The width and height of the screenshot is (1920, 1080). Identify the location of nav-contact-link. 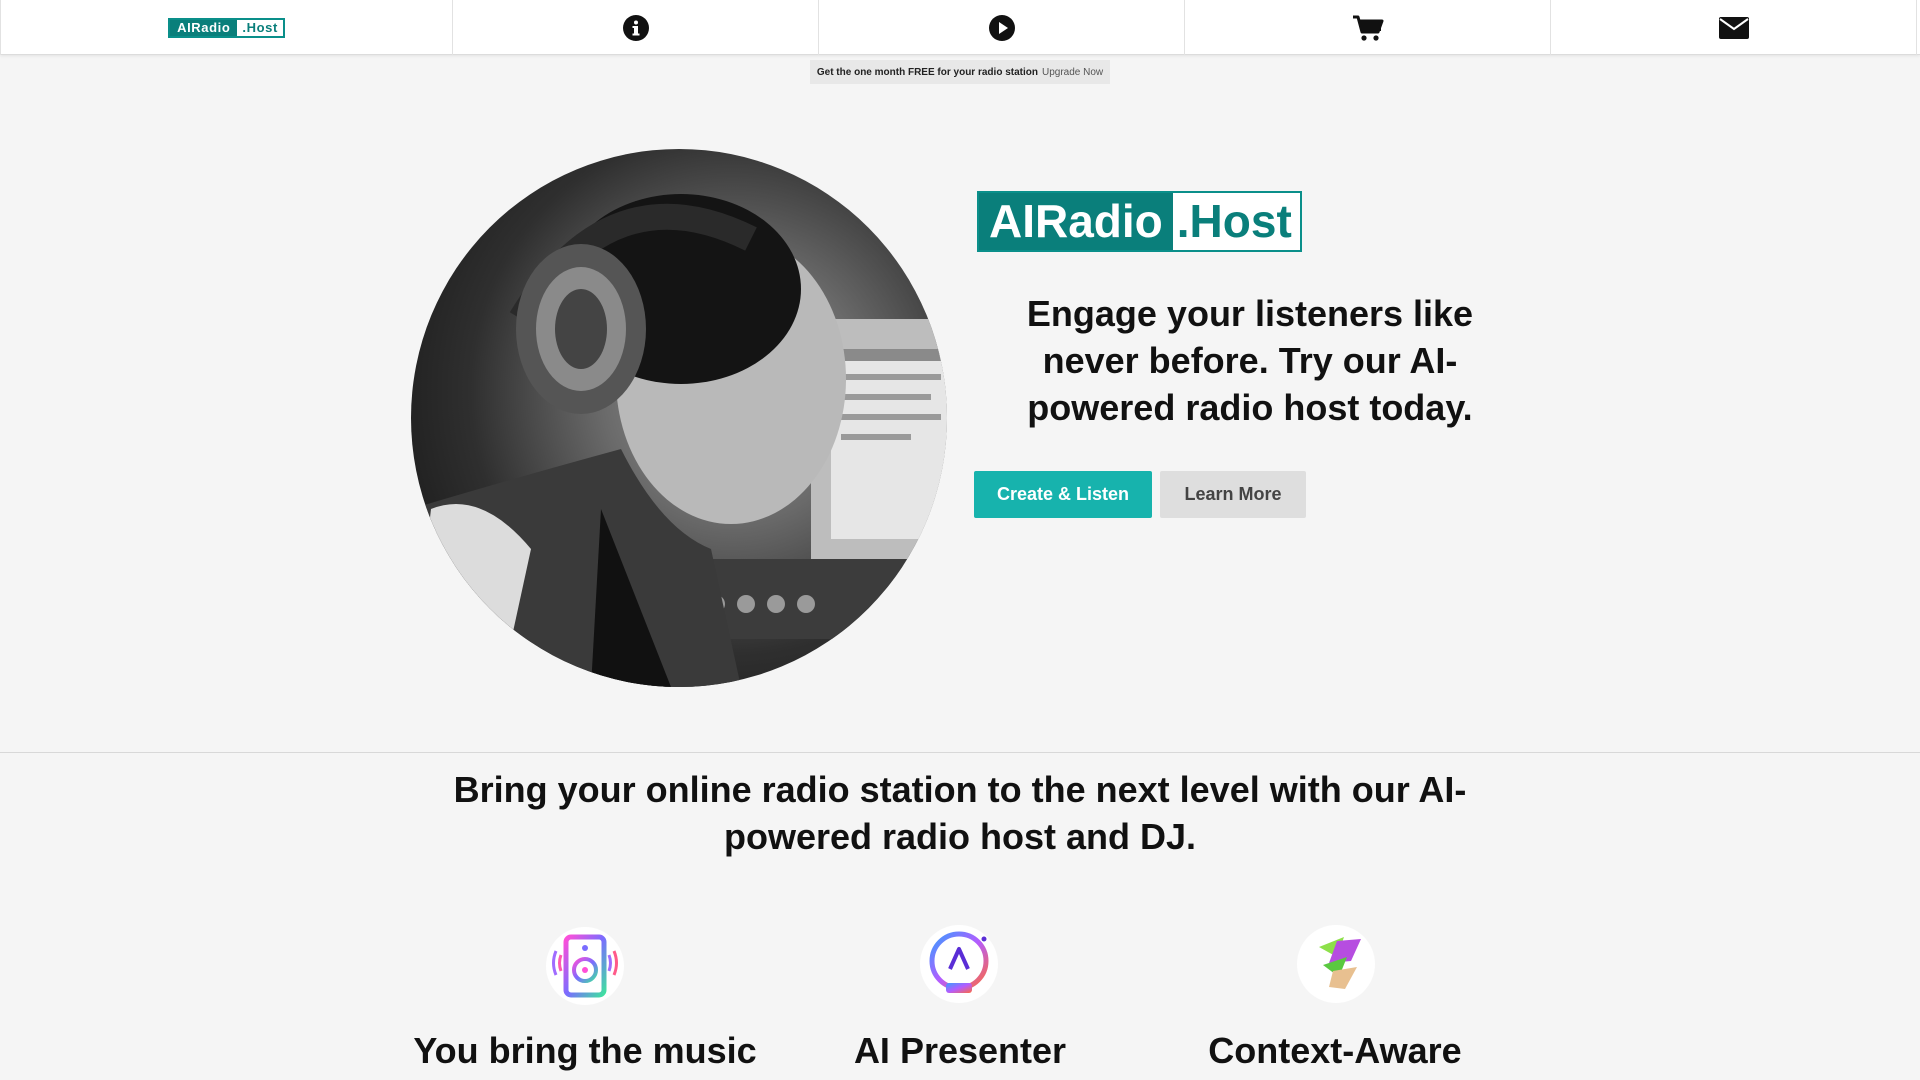
(1734, 27).